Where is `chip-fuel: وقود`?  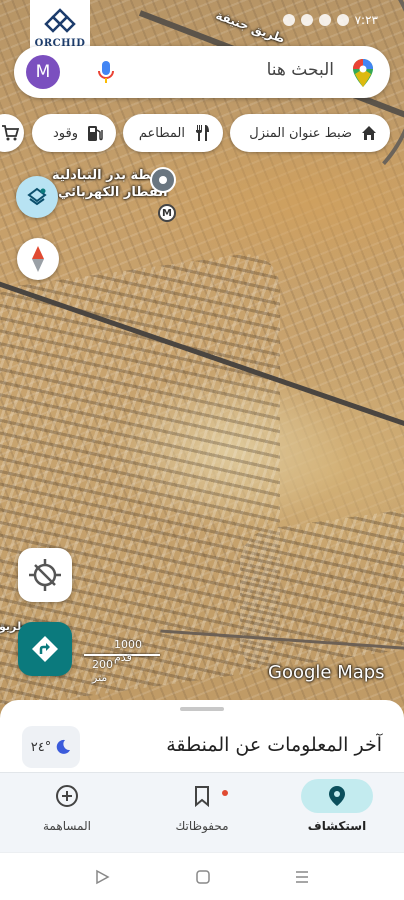
chip-fuel: وقود is located at coordinates (74, 133).